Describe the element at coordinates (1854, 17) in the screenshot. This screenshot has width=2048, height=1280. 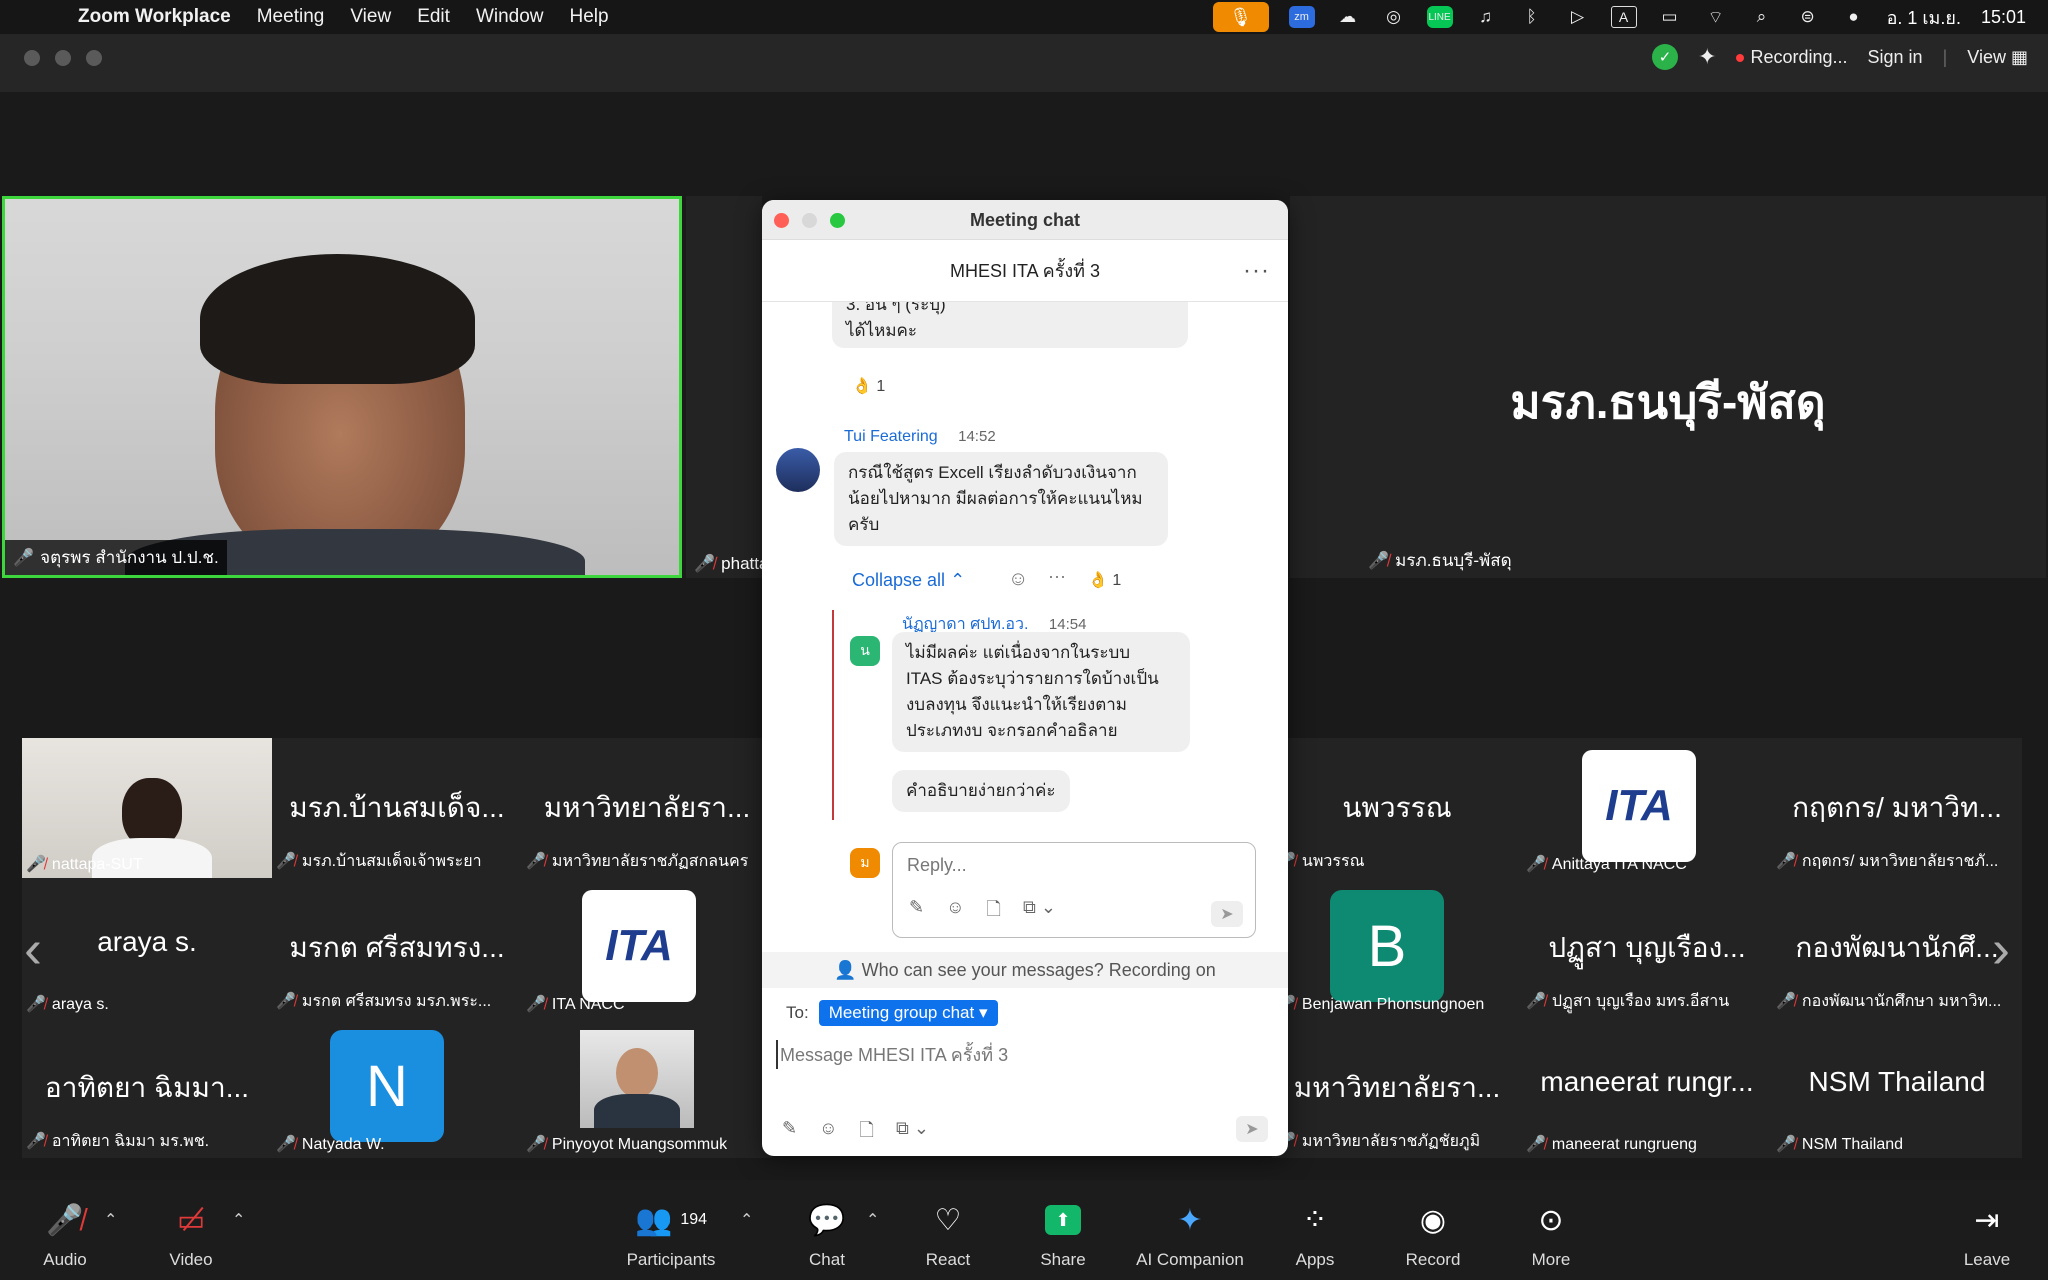
I see `siri-icon: ●` at that location.